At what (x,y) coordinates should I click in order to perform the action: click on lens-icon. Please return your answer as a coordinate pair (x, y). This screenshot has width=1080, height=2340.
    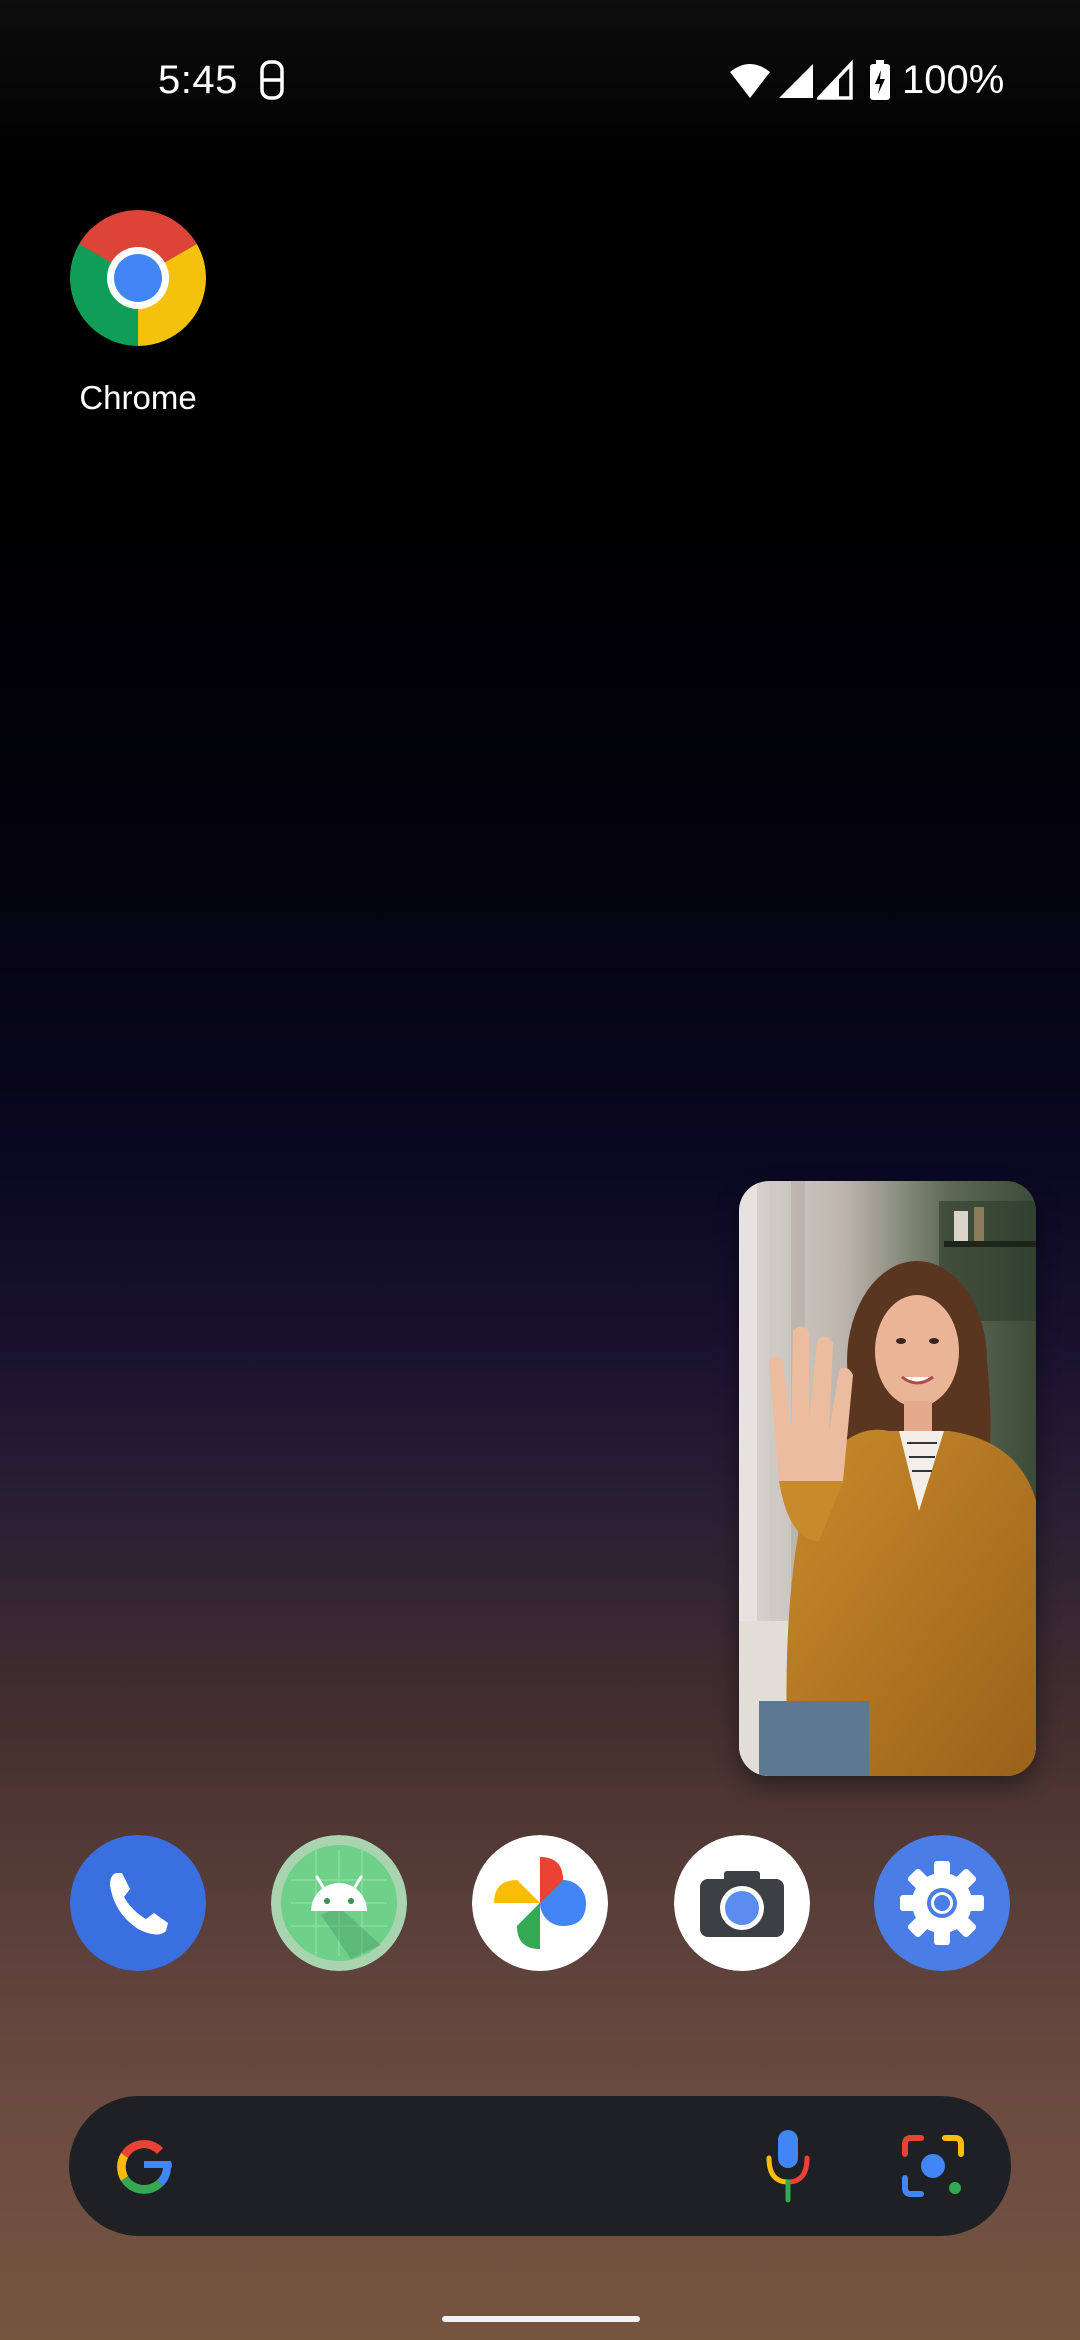
    Looking at the image, I should click on (933, 2166).